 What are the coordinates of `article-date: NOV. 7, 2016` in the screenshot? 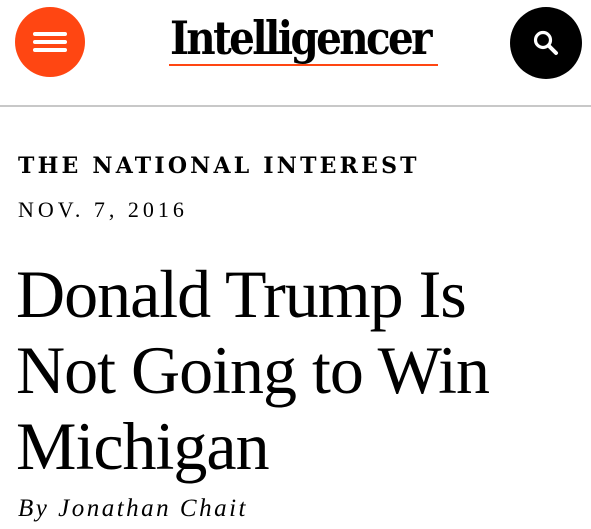 It's located at (103, 209).